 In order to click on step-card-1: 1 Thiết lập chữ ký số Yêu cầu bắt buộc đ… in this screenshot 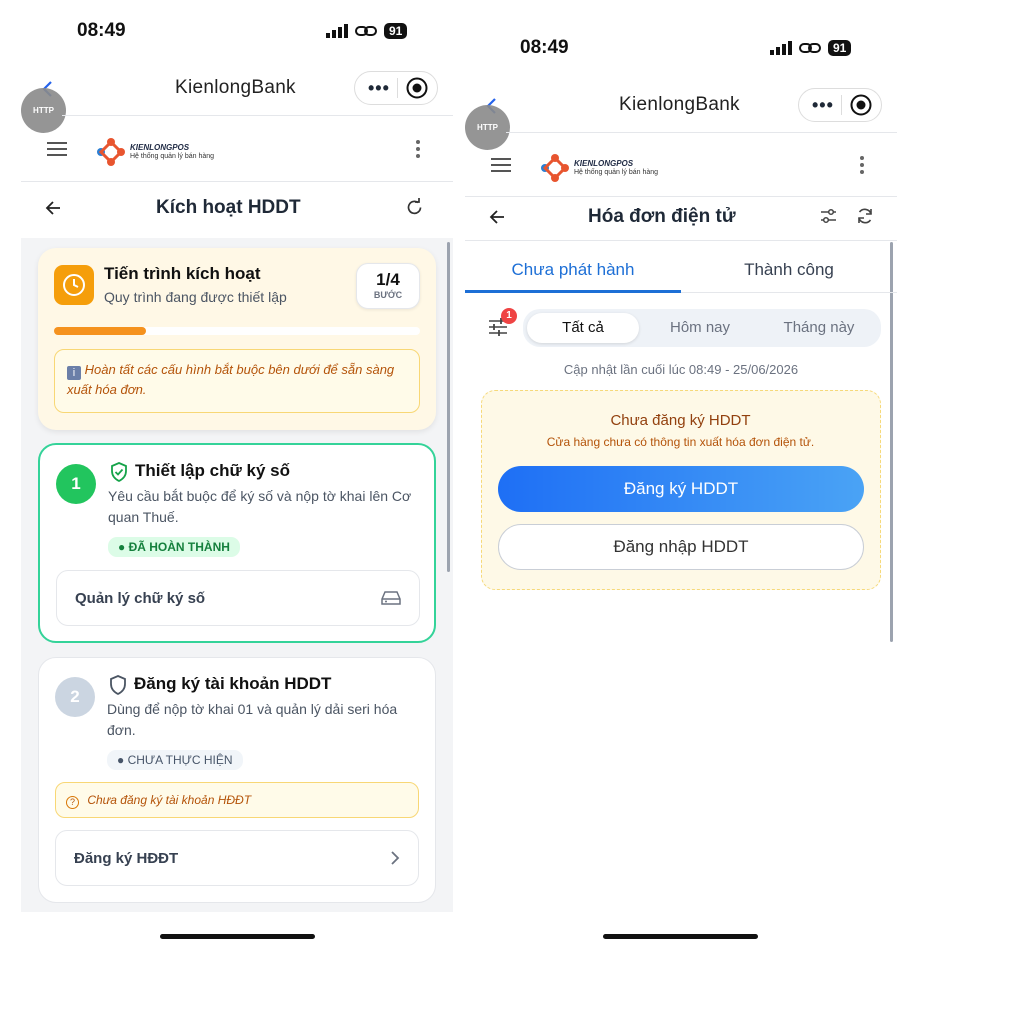, I will do `click(237, 543)`.